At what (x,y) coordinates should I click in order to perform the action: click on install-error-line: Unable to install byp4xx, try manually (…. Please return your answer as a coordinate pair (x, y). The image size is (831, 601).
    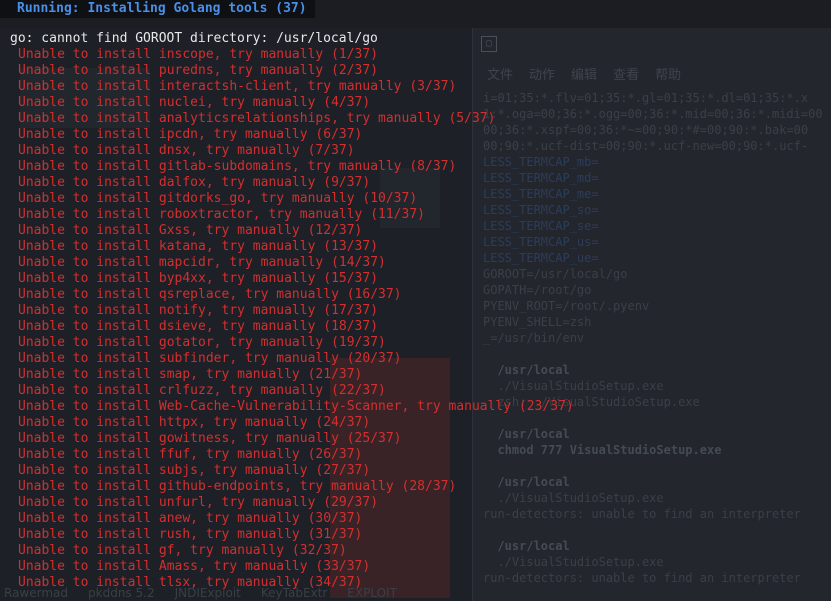
    Looking at the image, I should click on (198, 278).